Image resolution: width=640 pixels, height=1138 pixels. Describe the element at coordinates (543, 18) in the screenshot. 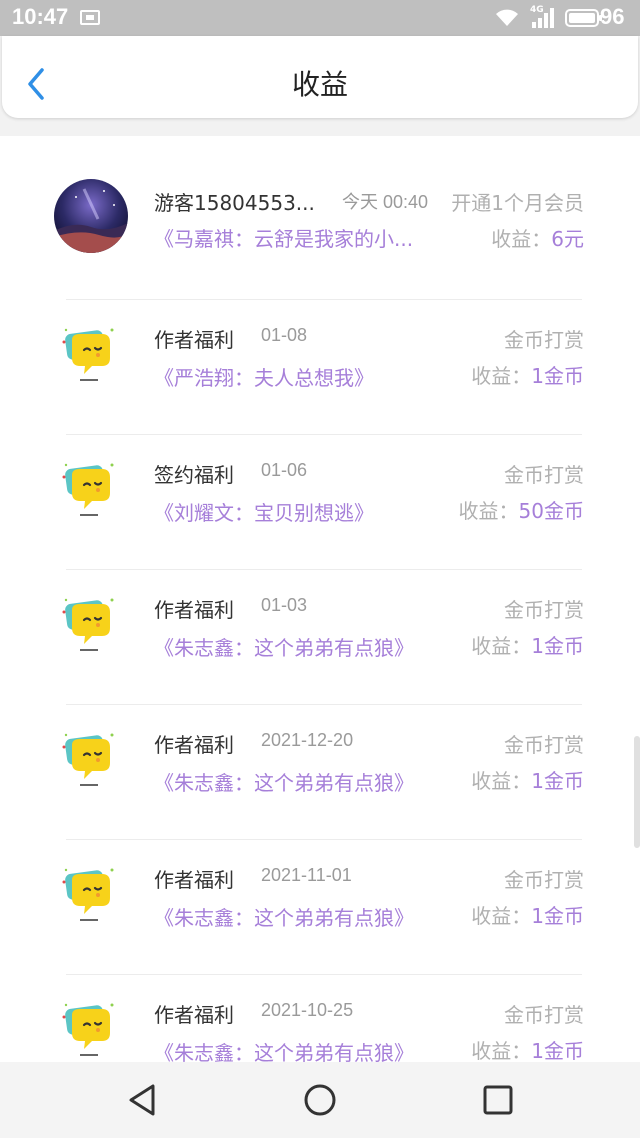

I see `signal-icon` at that location.